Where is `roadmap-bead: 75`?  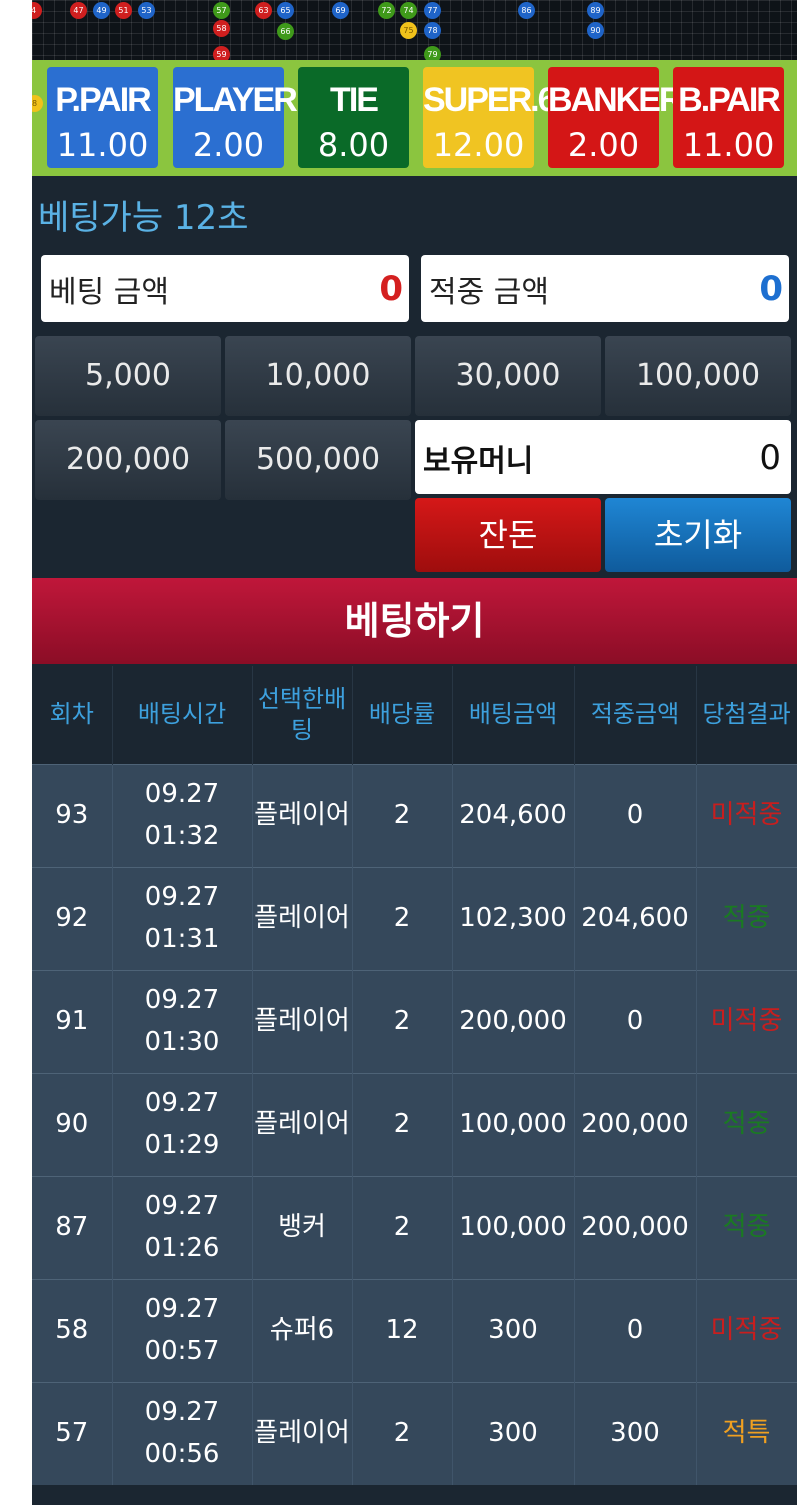 roadmap-bead: 75 is located at coordinates (408, 30).